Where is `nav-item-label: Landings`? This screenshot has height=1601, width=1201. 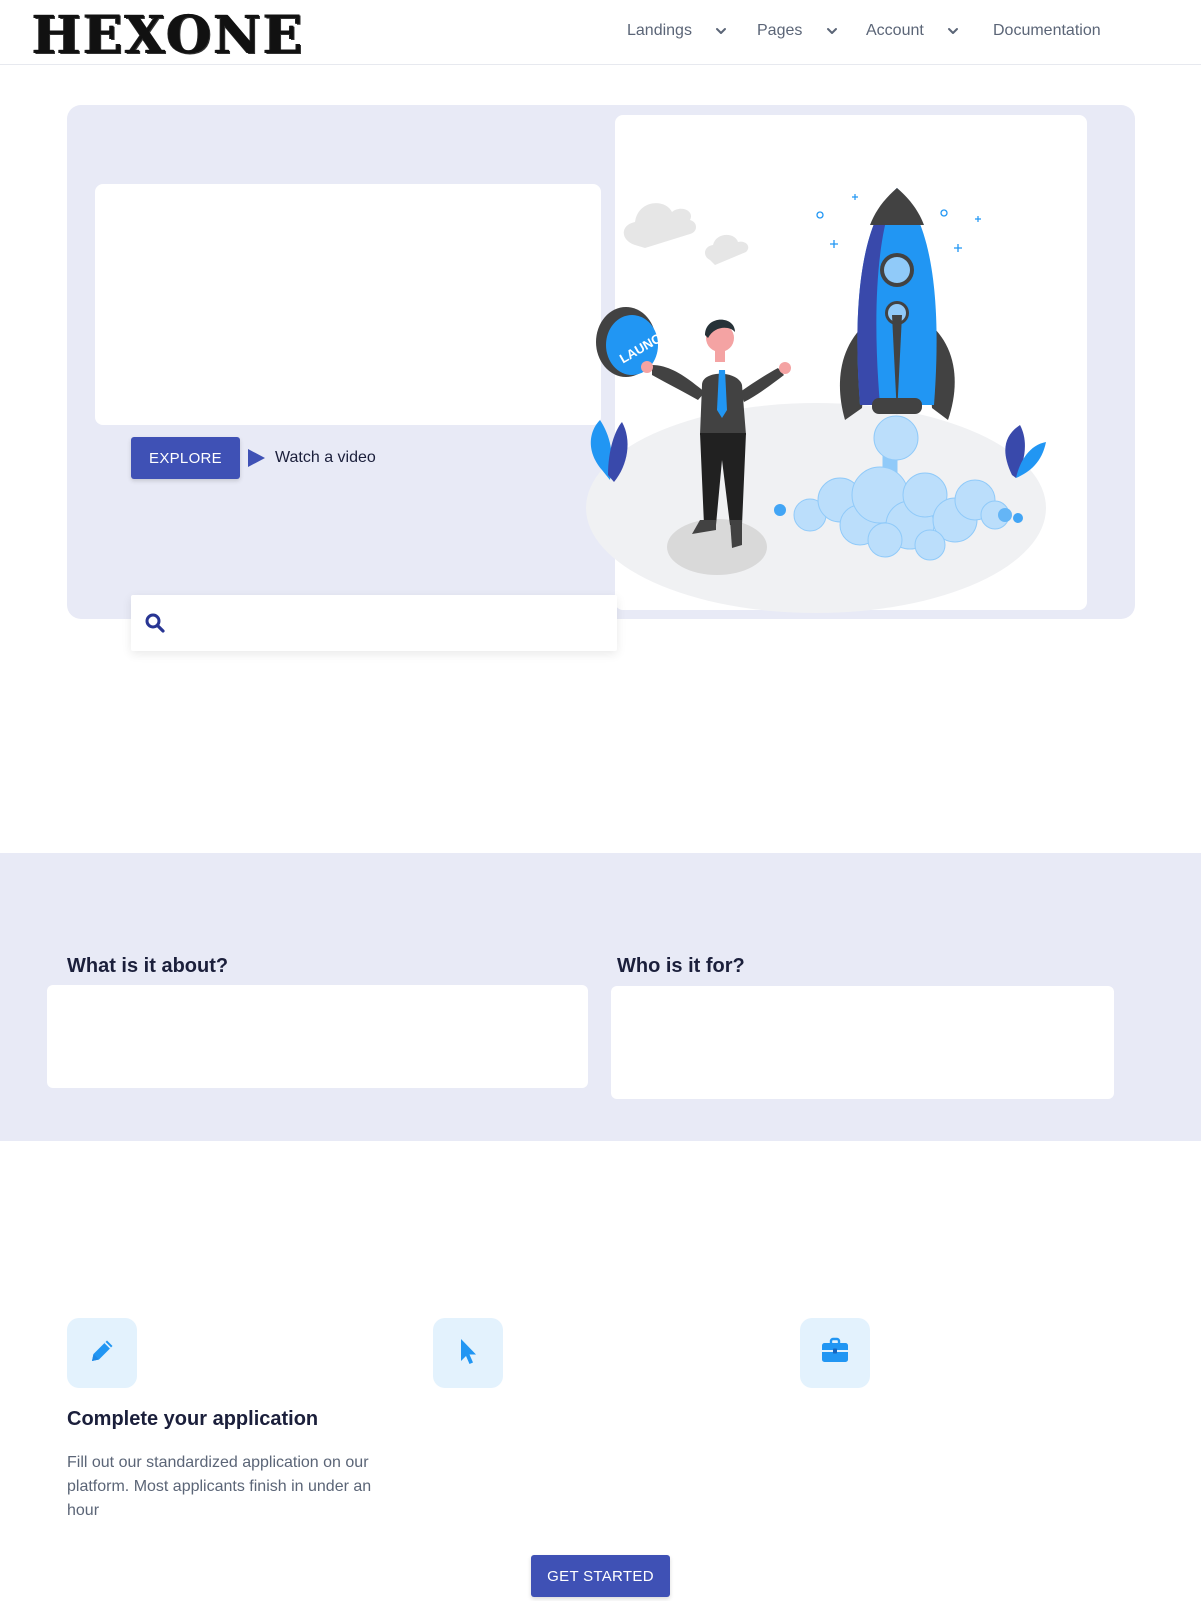
nav-item-label: Landings is located at coordinates (659, 30).